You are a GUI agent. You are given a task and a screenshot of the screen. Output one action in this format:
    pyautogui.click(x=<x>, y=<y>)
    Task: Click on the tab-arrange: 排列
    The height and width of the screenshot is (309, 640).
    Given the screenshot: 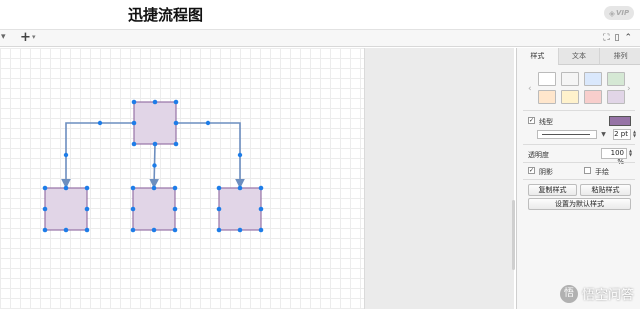 What is the action you would take?
    pyautogui.click(x=619, y=56)
    